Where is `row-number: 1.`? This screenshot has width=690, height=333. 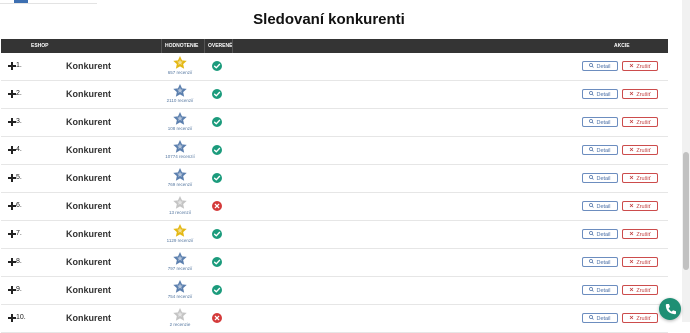
row-number: 1. is located at coordinates (19, 65).